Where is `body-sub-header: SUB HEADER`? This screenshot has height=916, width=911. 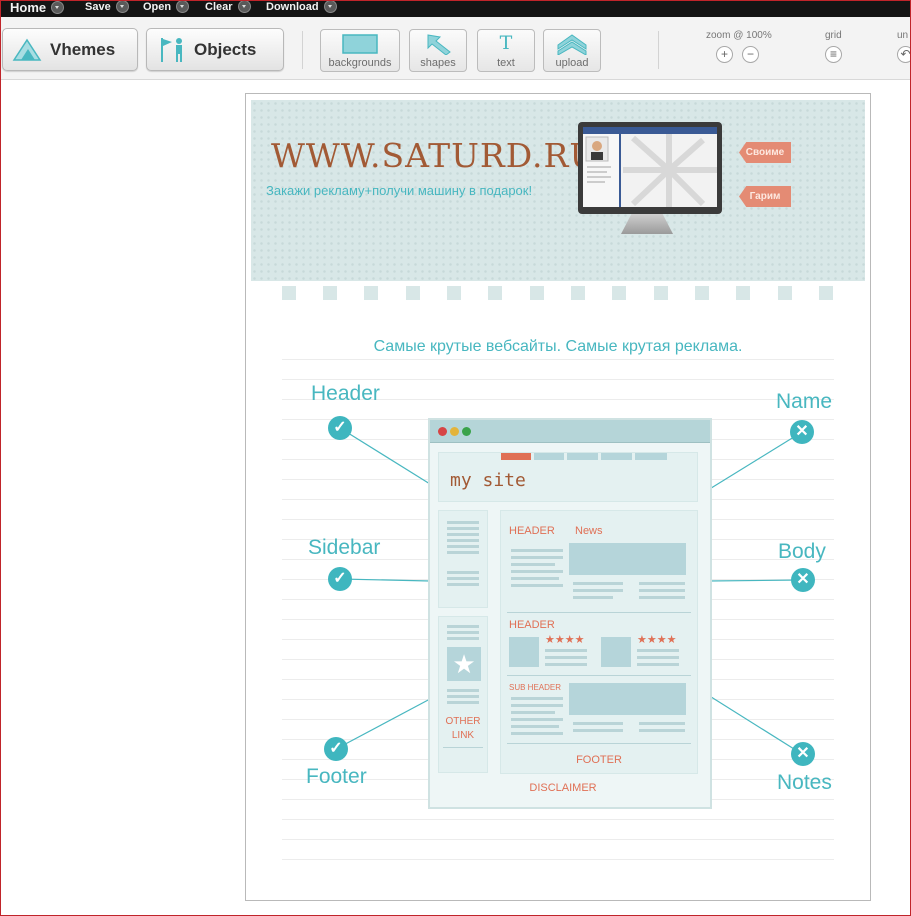
body-sub-header: SUB HEADER is located at coordinates (535, 687).